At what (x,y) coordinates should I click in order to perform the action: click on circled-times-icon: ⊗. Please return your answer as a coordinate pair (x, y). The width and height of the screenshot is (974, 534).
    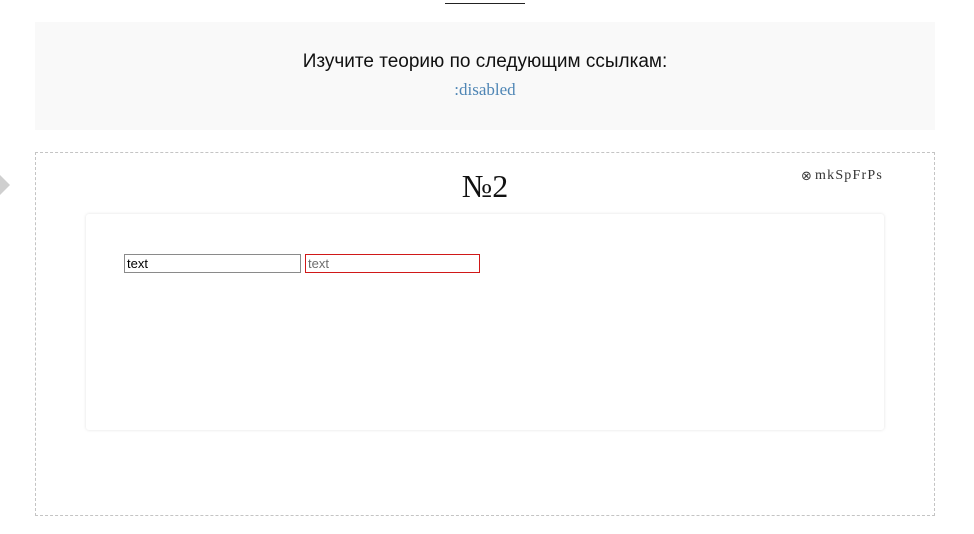
    Looking at the image, I should click on (807, 176).